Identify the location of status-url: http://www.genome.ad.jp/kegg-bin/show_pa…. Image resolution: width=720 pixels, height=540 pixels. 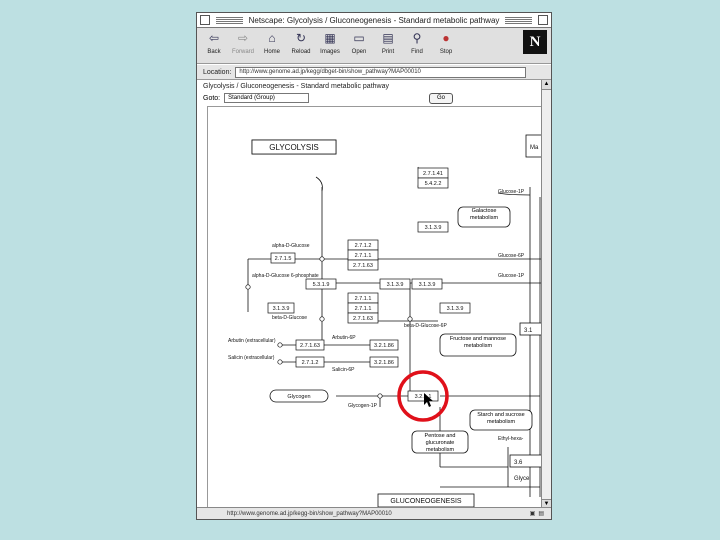
(309, 513).